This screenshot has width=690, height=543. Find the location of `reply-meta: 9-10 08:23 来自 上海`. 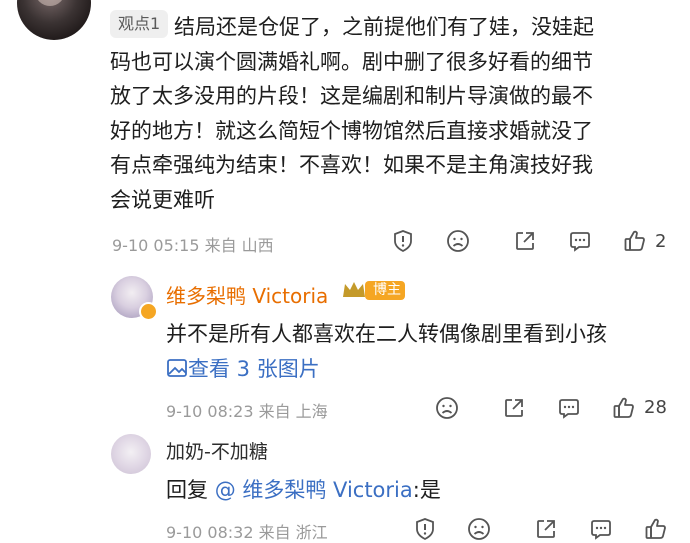

reply-meta: 9-10 08:23 来自 上海 is located at coordinates (247, 411).